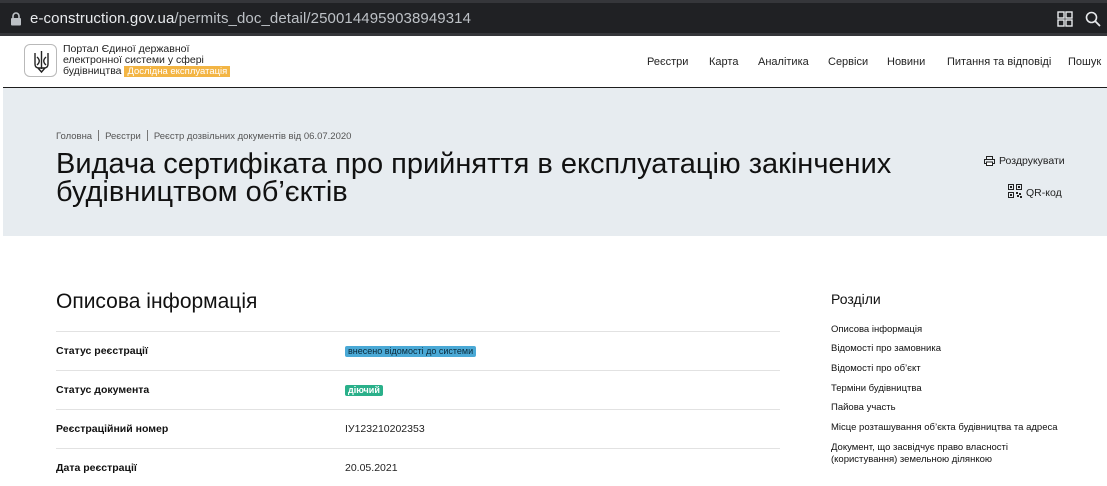  Describe the element at coordinates (989, 161) in the screenshot. I see `printer-icon` at that location.